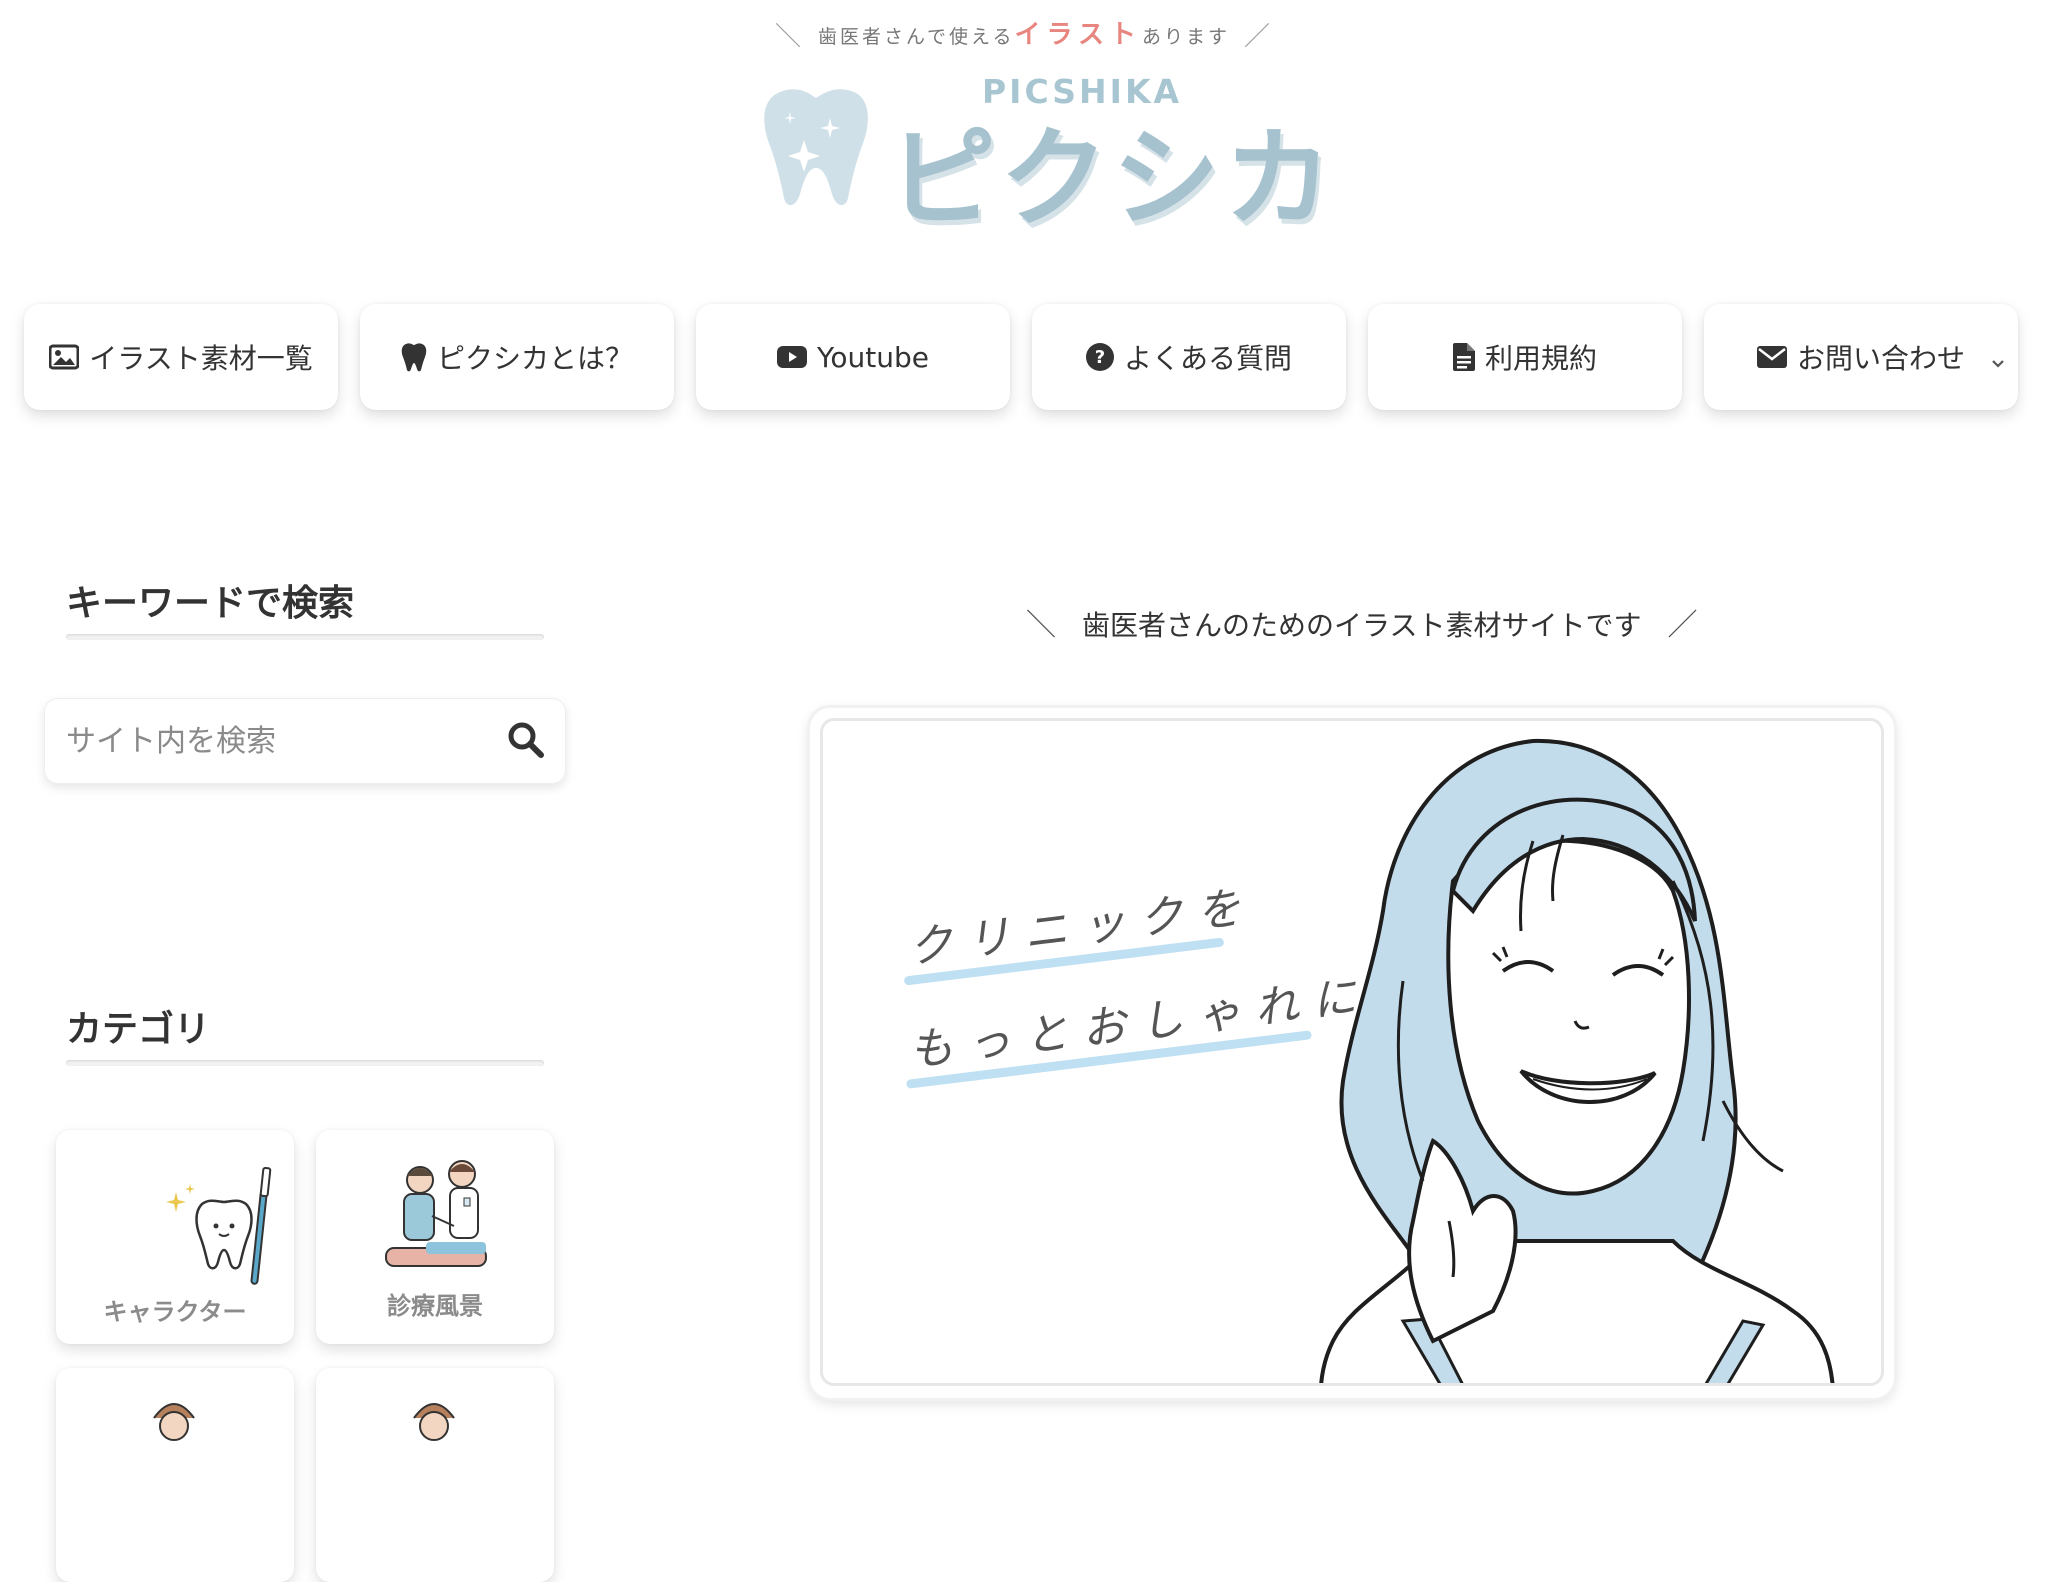 This screenshot has height=1582, width=2048. Describe the element at coordinates (436, 1213) in the screenshot. I see `clinic-scene-illustration` at that location.